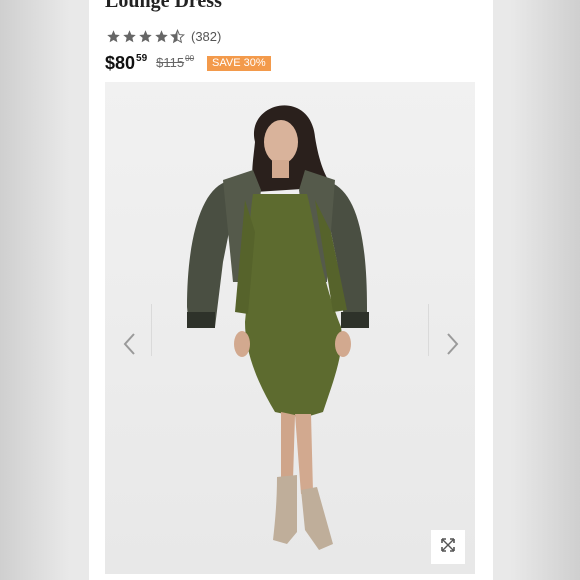 The width and height of the screenshot is (580, 580). I want to click on product-title: Lounge Dress, so click(163, 6).